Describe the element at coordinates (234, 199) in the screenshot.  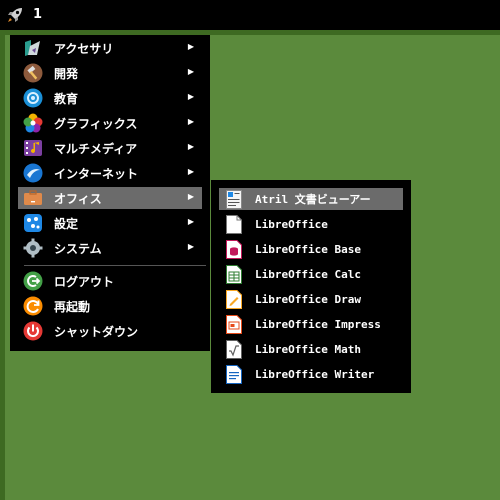
I see `atril-document-viewer-icon` at that location.